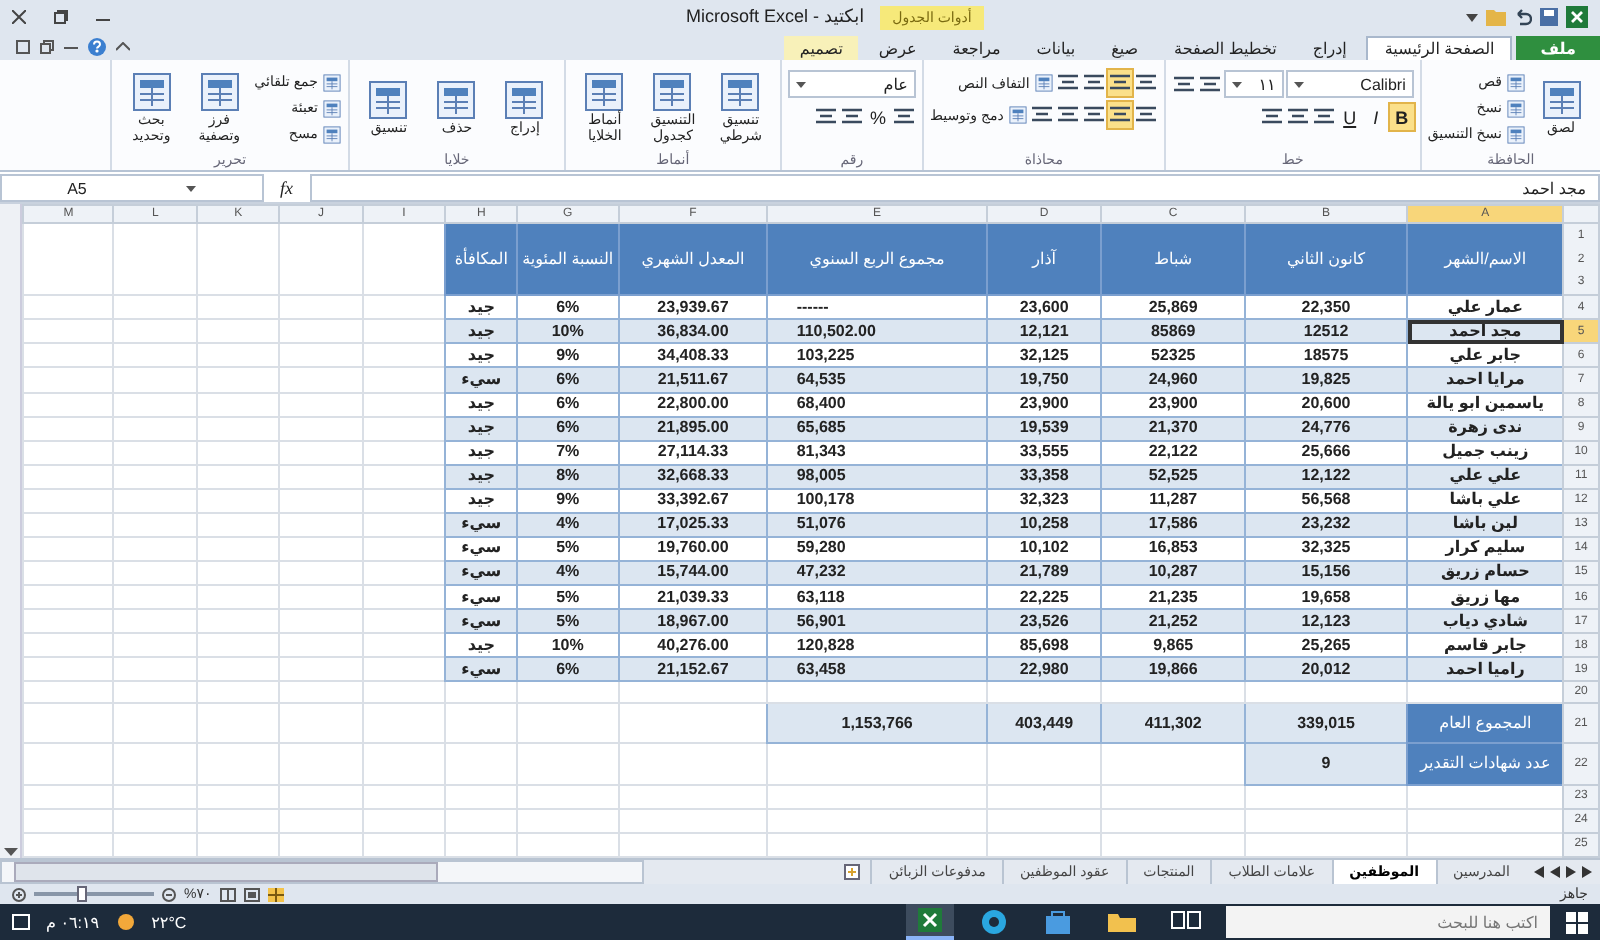  What do you see at coordinates (1225, 48) in the screenshot?
I see `ribbon-tab: تخطيط الصفحة` at bounding box center [1225, 48].